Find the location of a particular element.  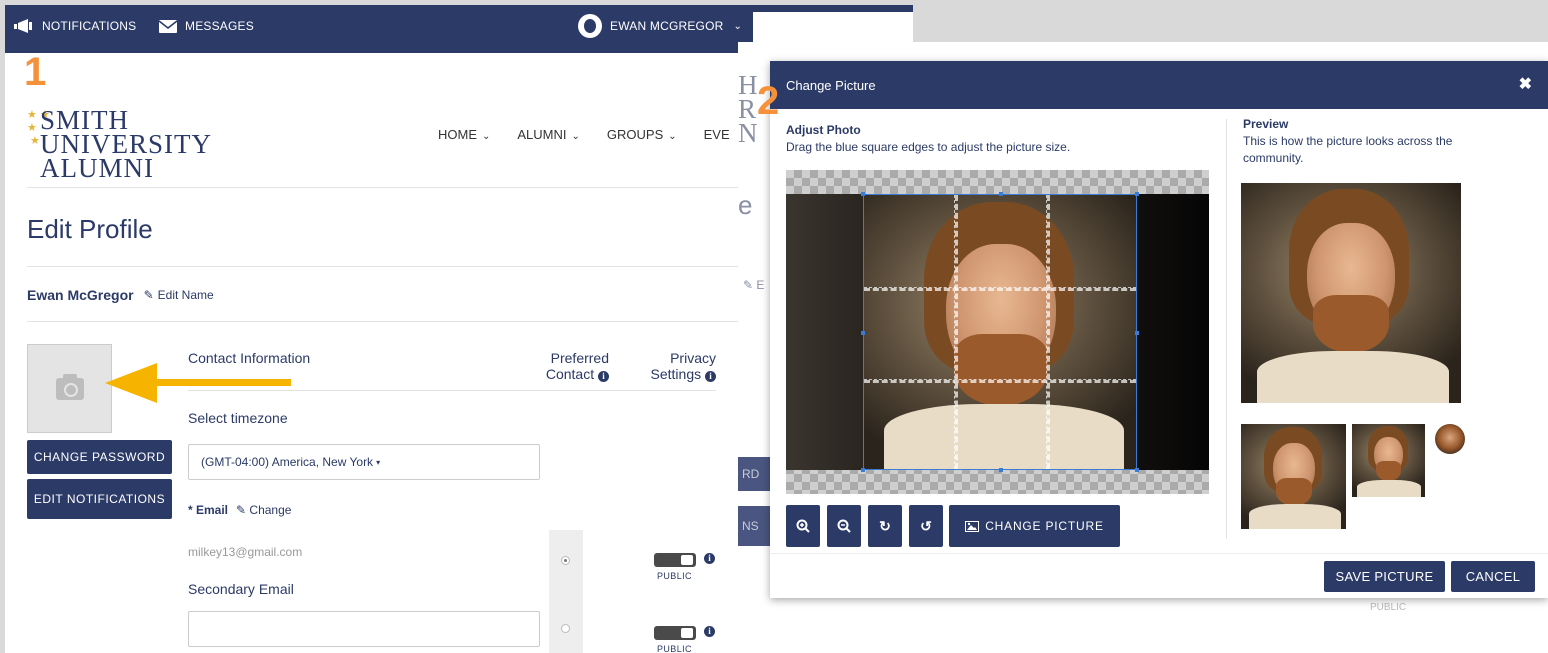

envelope-icon is located at coordinates (168, 26).